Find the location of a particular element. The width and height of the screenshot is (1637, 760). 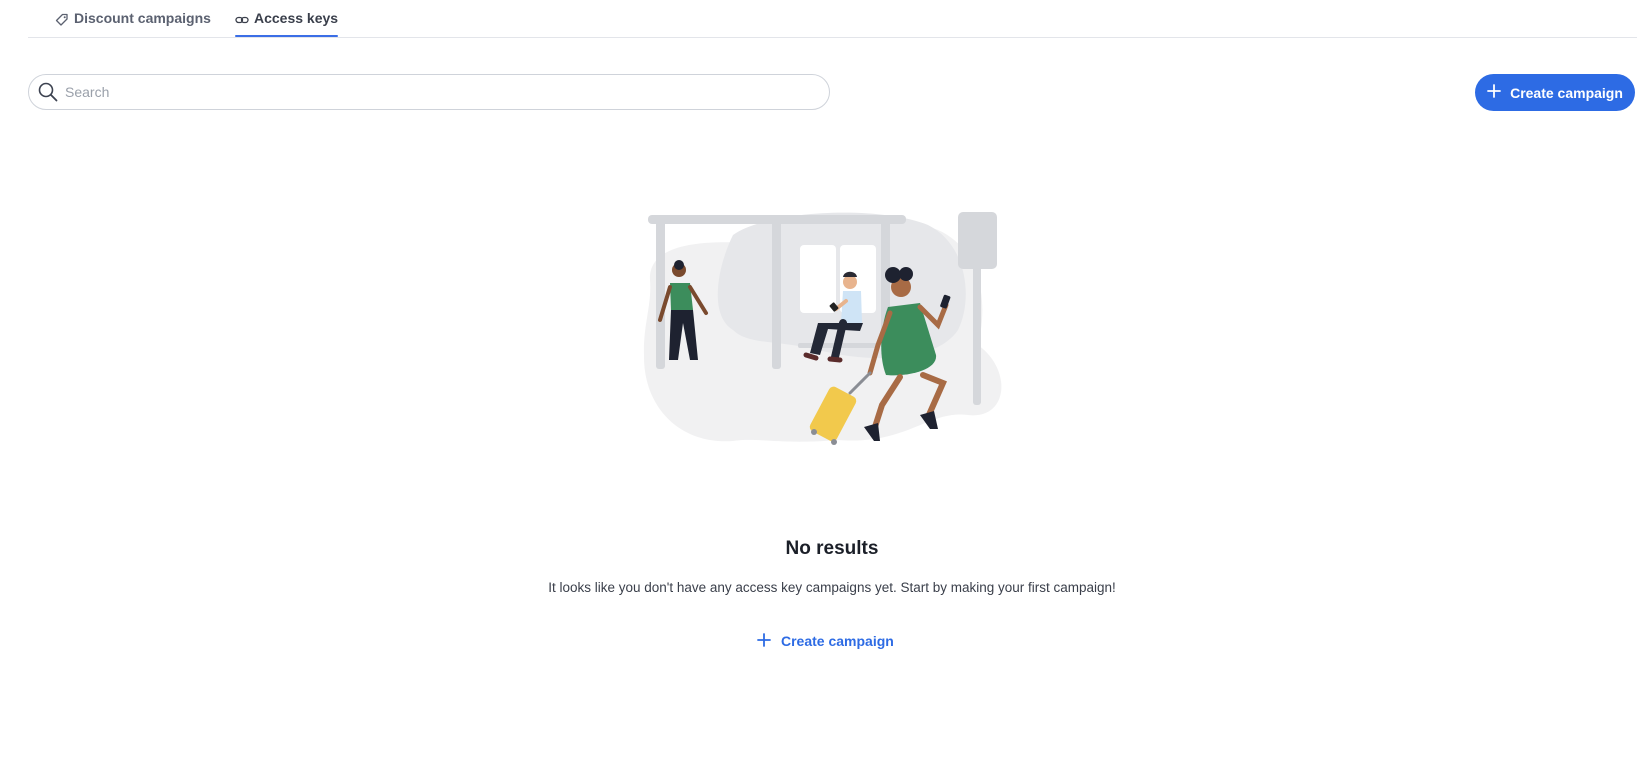

search-input is located at coordinates (435, 92).